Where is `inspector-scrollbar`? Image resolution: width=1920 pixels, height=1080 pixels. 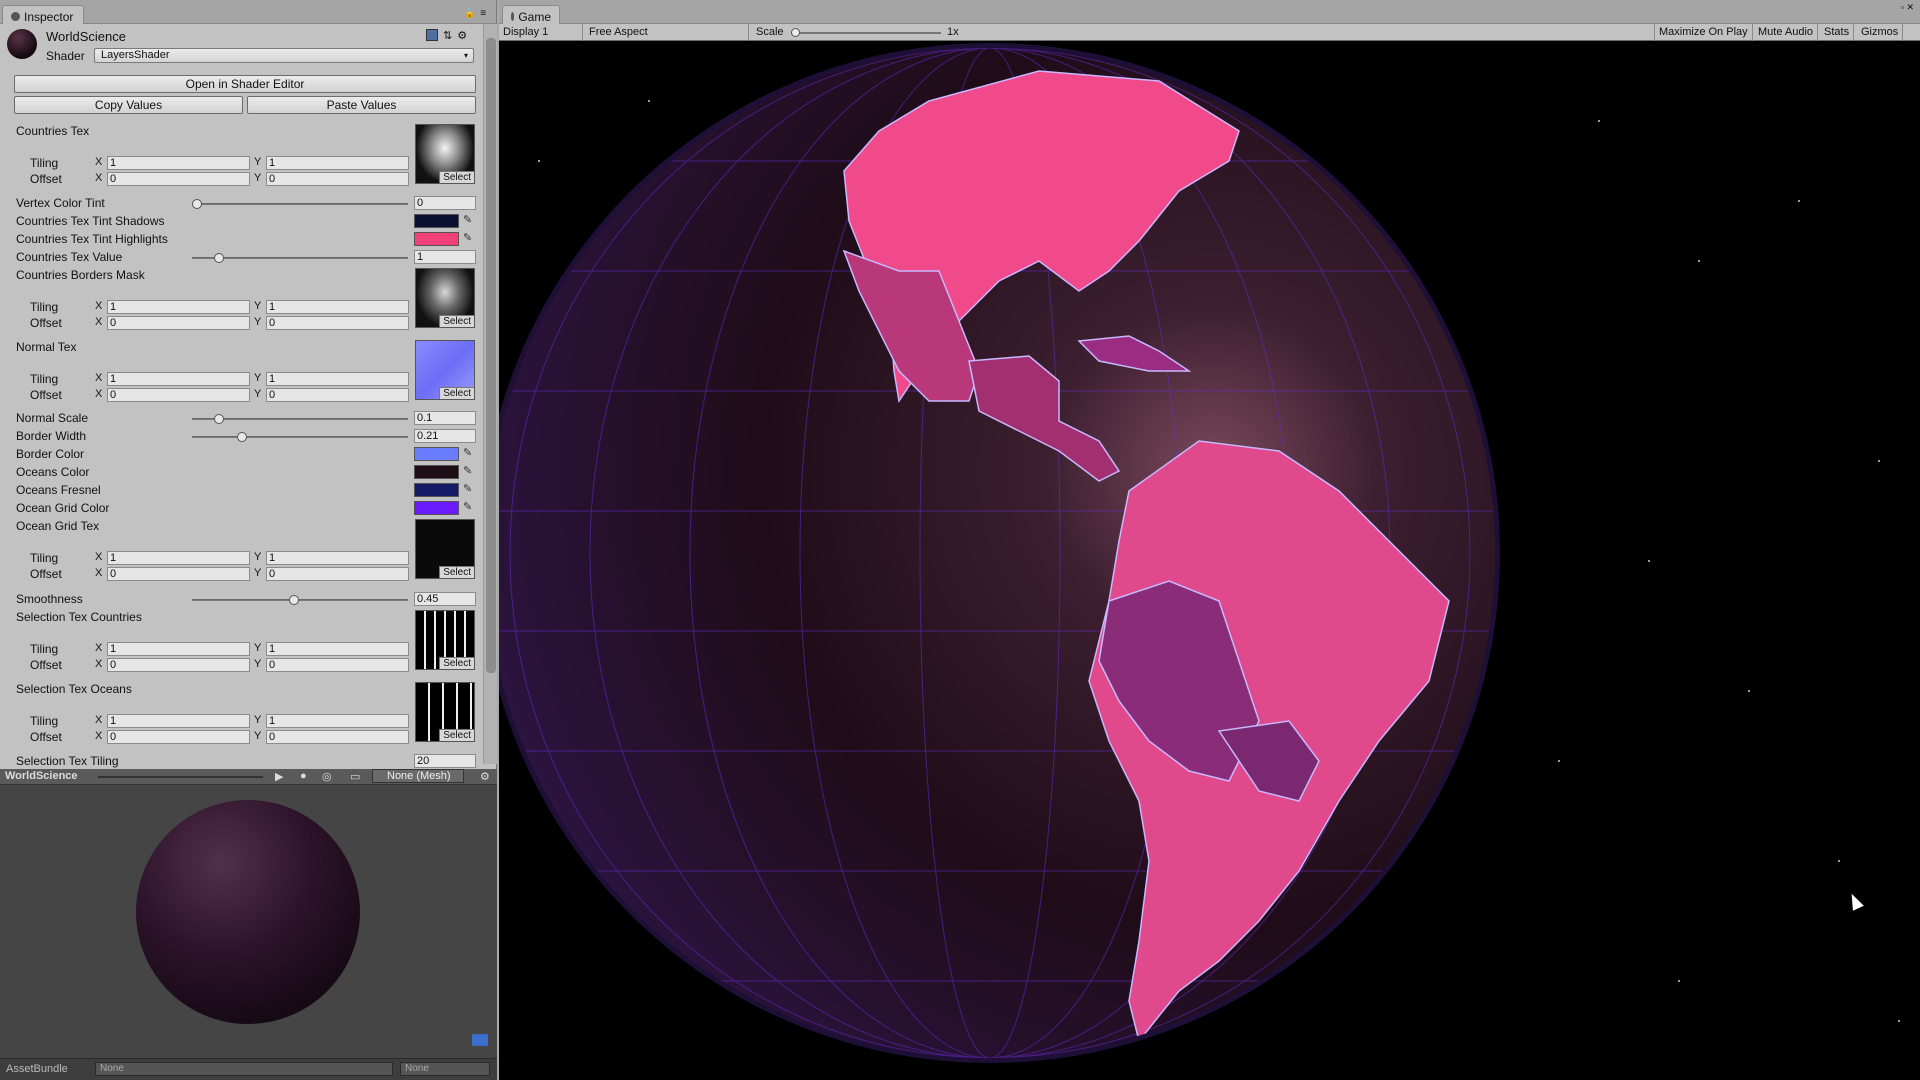 inspector-scrollbar is located at coordinates (490, 394).